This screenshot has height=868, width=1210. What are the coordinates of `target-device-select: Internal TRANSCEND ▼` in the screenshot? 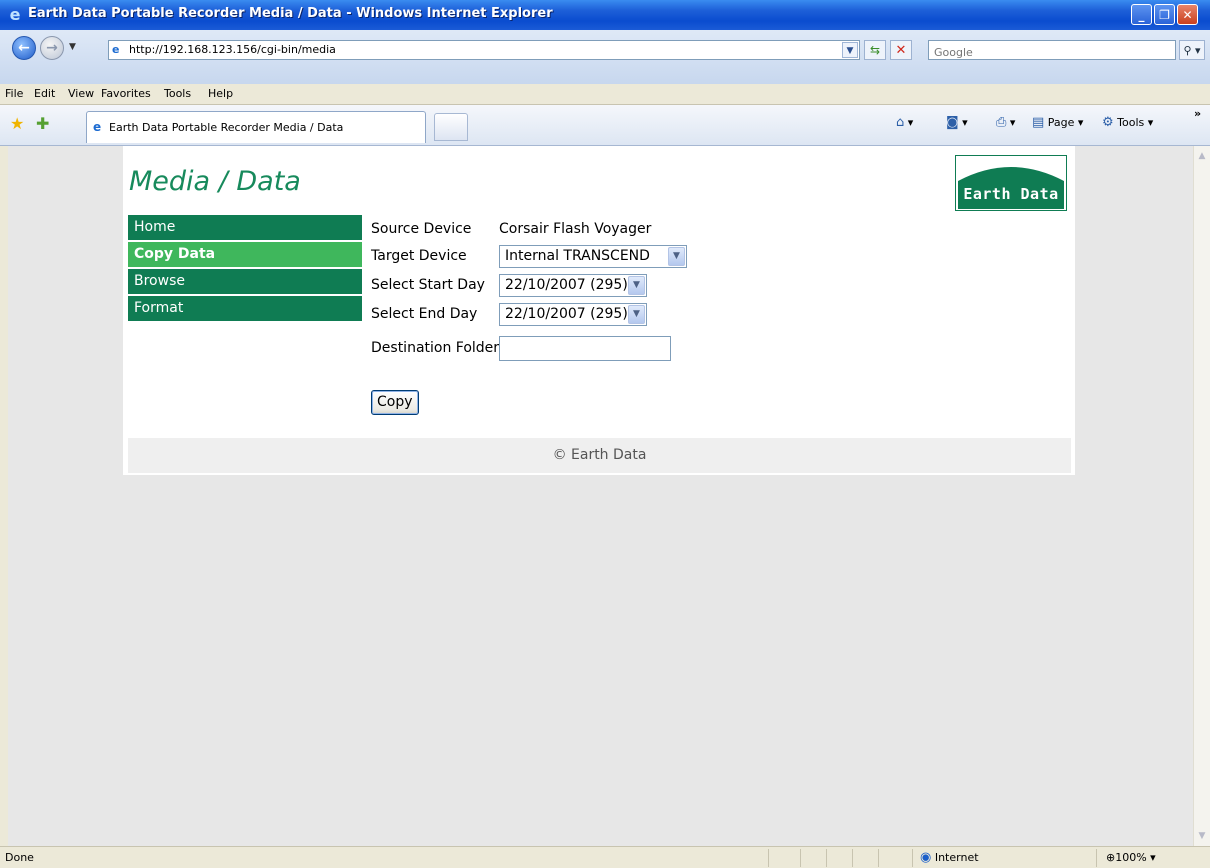 It's located at (593, 256).